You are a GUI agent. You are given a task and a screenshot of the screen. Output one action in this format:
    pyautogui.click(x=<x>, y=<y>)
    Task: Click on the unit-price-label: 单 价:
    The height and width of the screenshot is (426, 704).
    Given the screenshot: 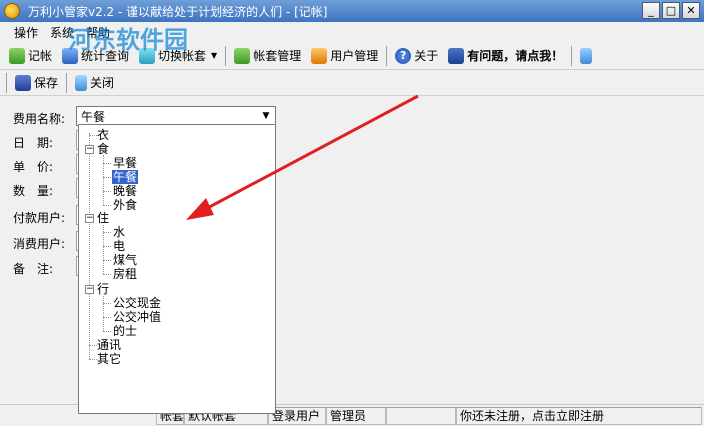 What is the action you would take?
    pyautogui.click(x=33, y=167)
    